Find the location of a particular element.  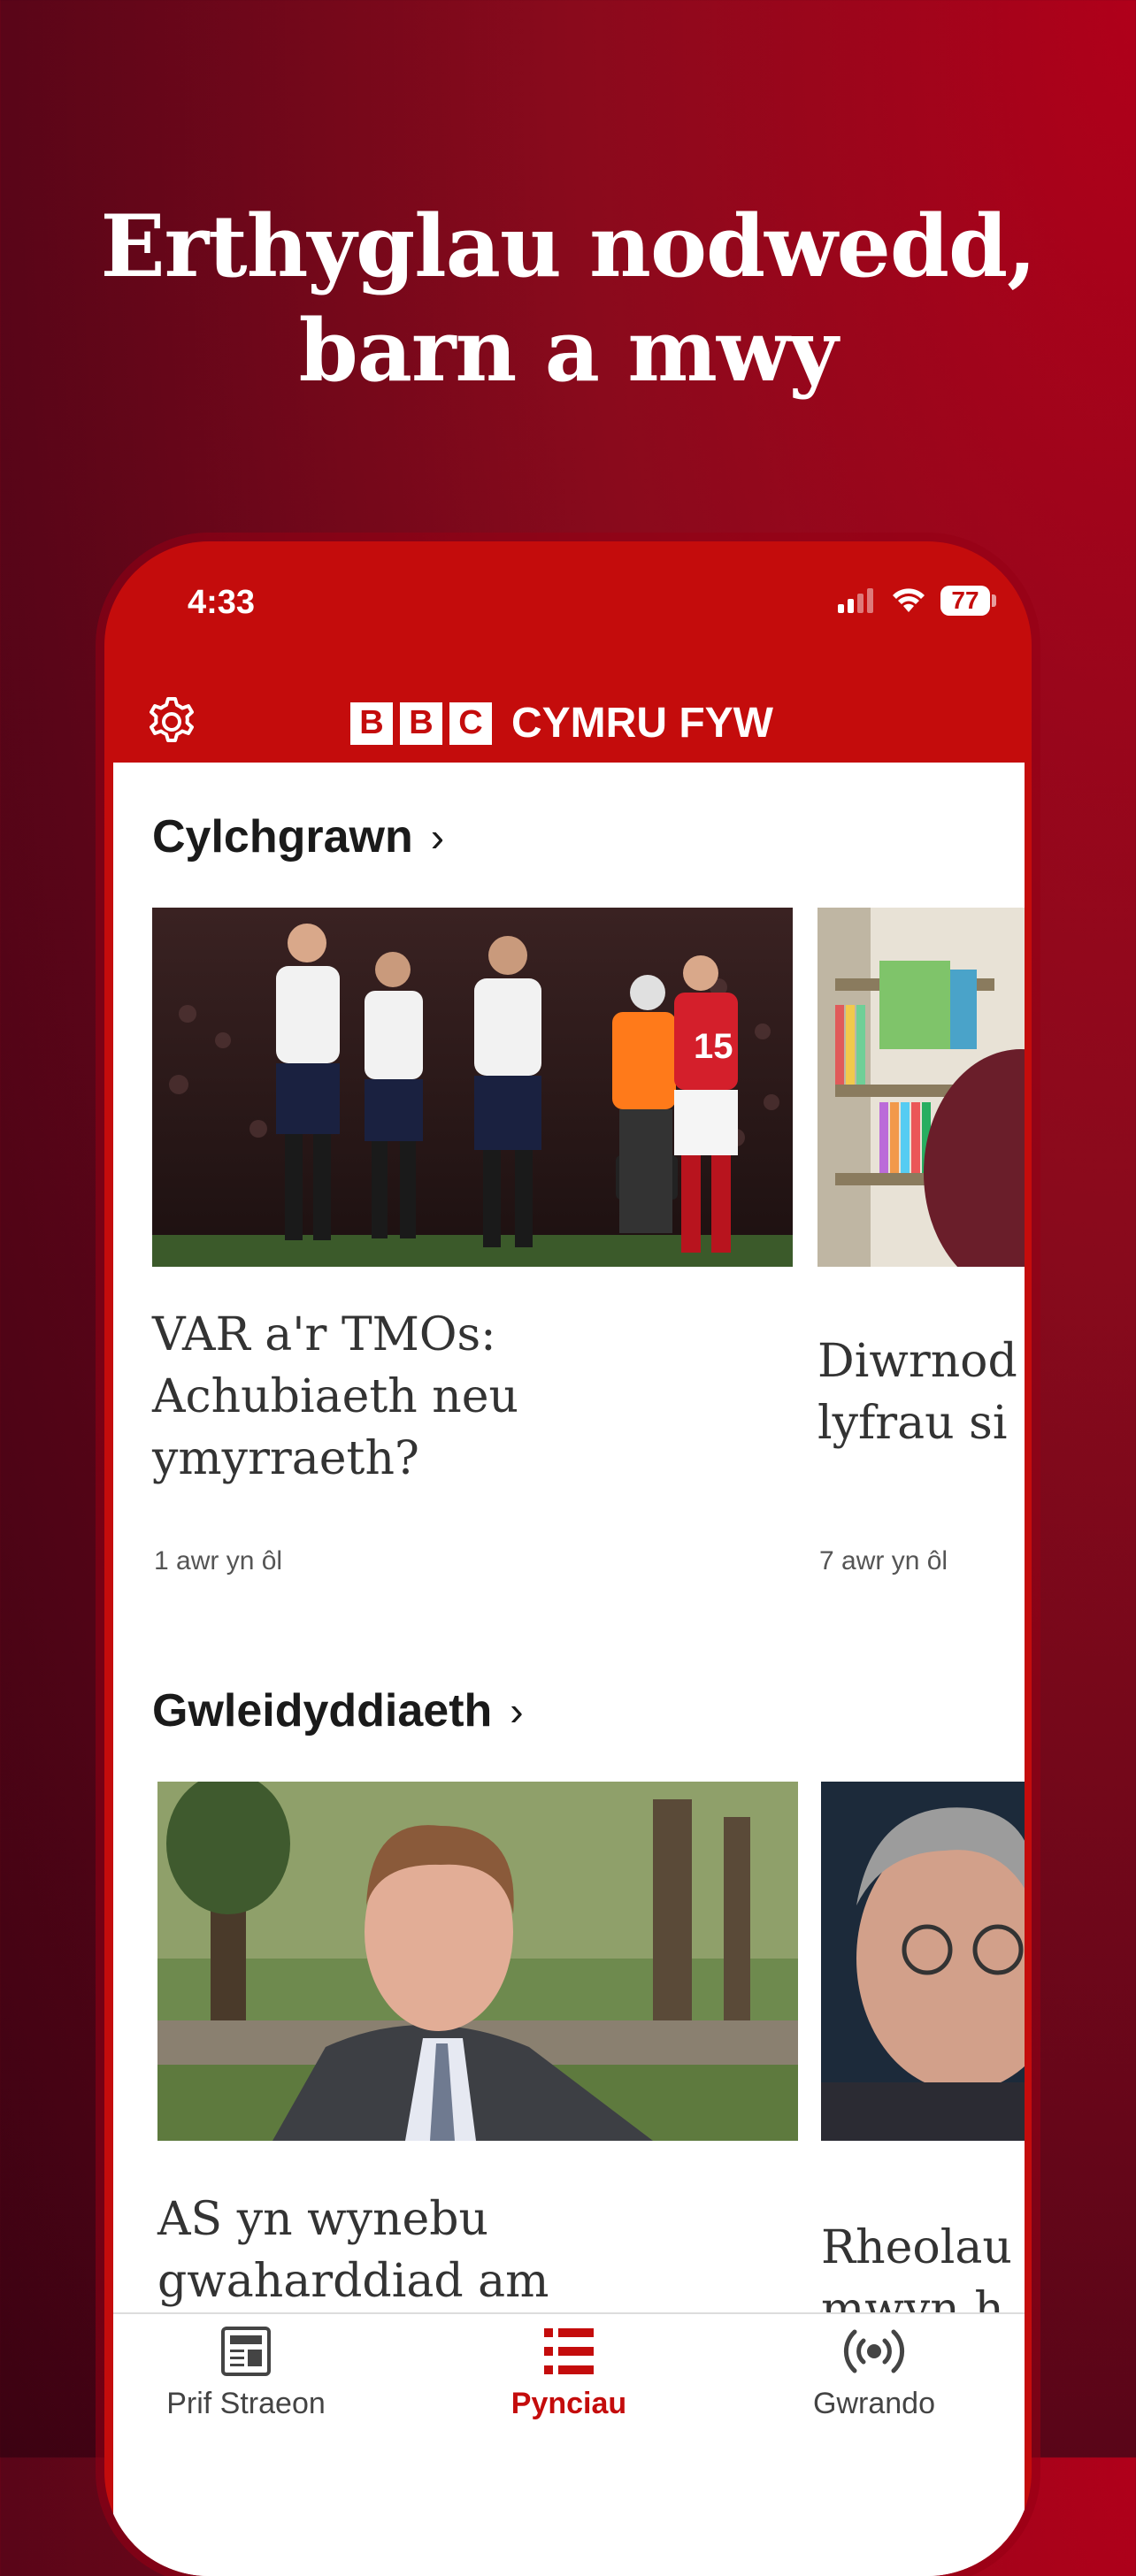

battery-tip is located at coordinates (994, 600).